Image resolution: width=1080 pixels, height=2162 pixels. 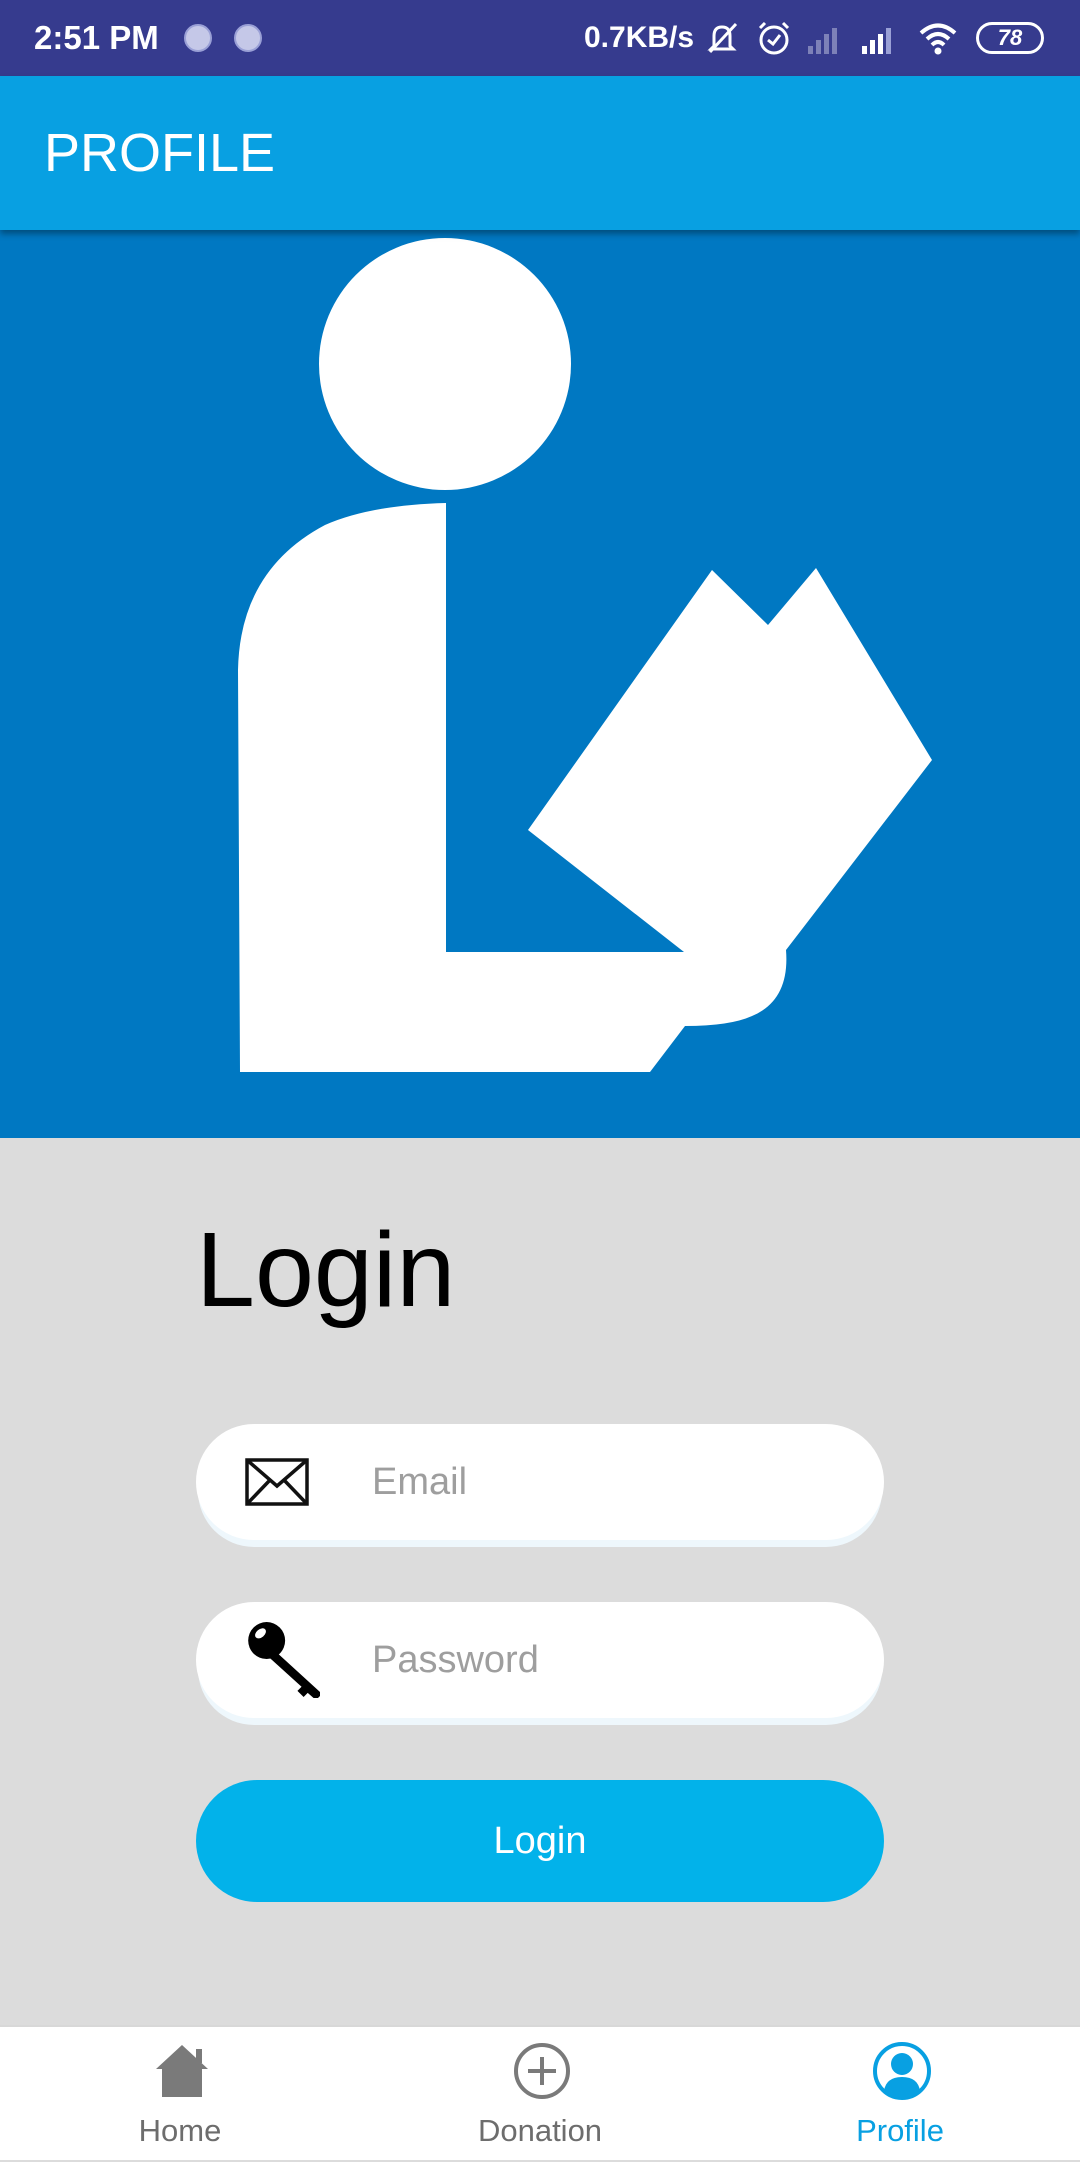 What do you see at coordinates (540, 38) in the screenshot?
I see `status-bar: 2:51 PM 0.7KB/s 78` at bounding box center [540, 38].